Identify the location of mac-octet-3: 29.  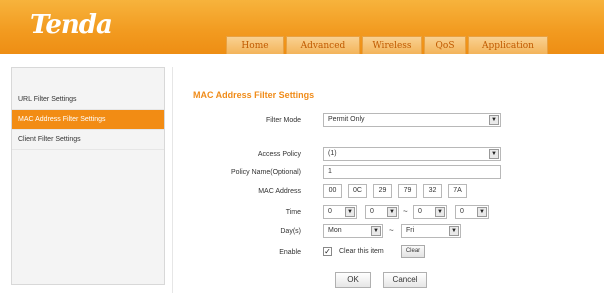
(382, 191).